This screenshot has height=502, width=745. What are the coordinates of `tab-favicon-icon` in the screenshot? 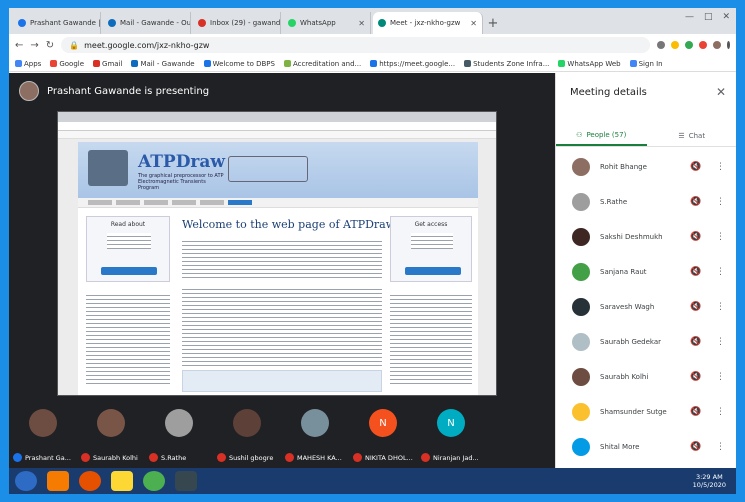 It's located at (202, 23).